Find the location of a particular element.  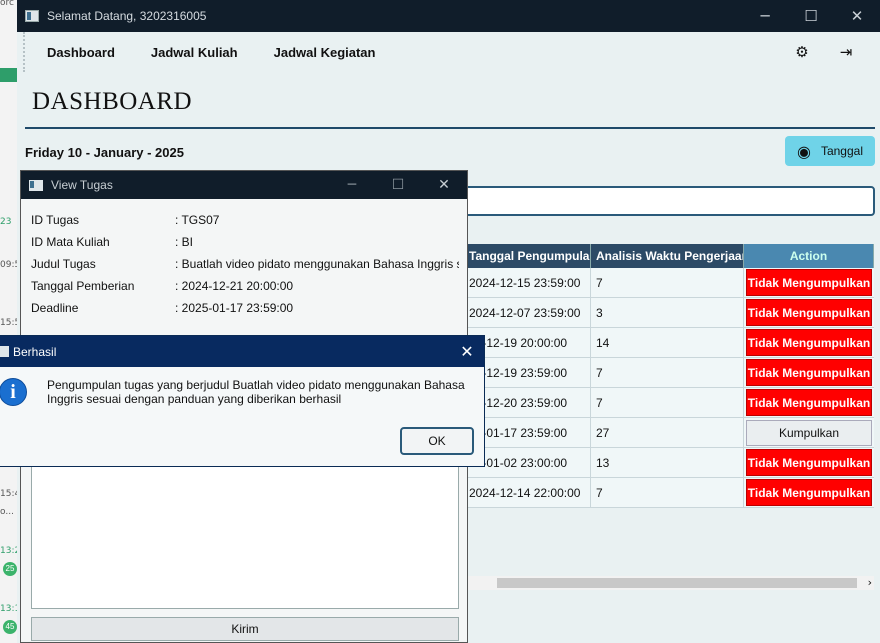

cell-tanggal: 25-01-17 23:59:00 is located at coordinates (529, 432).